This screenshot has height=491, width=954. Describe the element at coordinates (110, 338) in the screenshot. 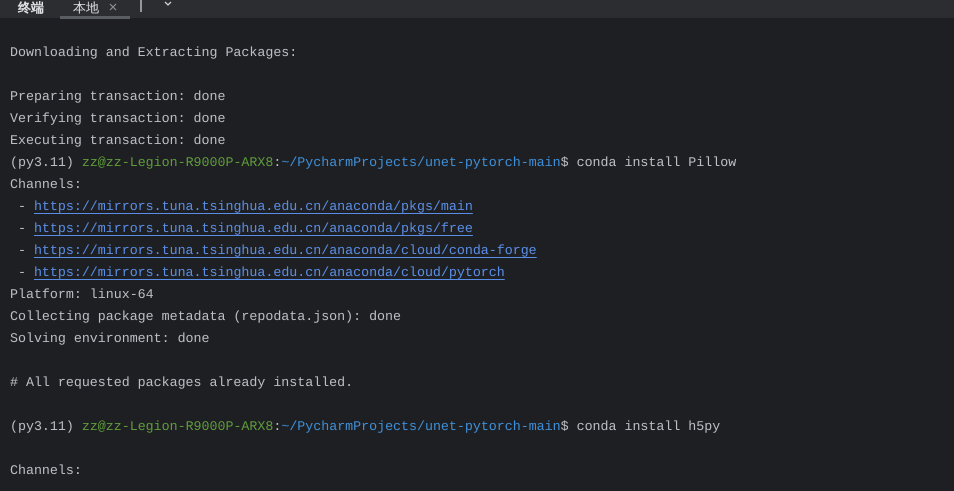

I see `terminal-line: Solving environment: done` at that location.